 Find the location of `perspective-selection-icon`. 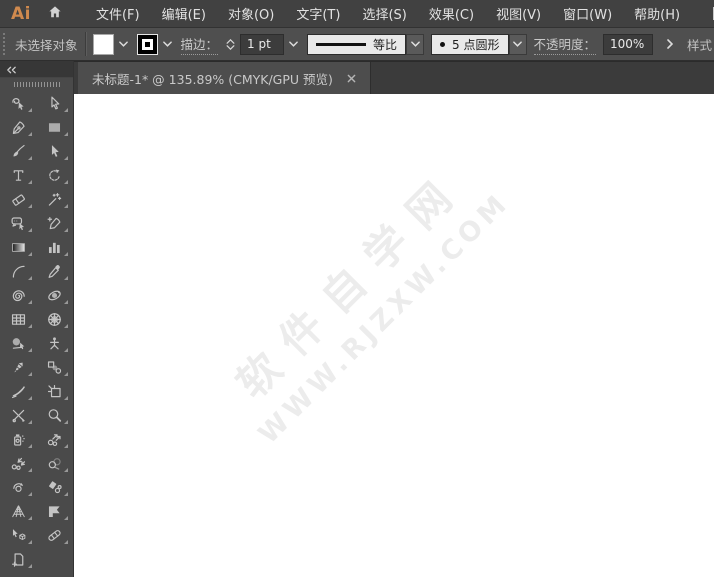

perspective-selection-icon is located at coordinates (18, 535).